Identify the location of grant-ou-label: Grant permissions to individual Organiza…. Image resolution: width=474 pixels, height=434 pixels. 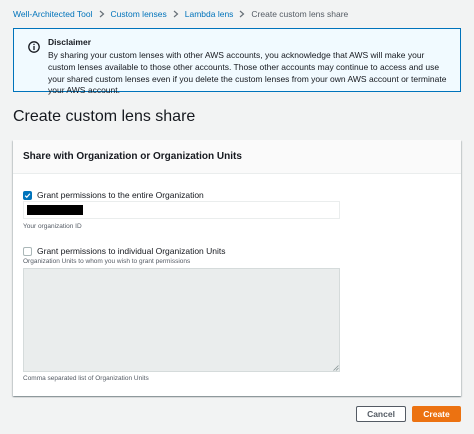
(131, 251).